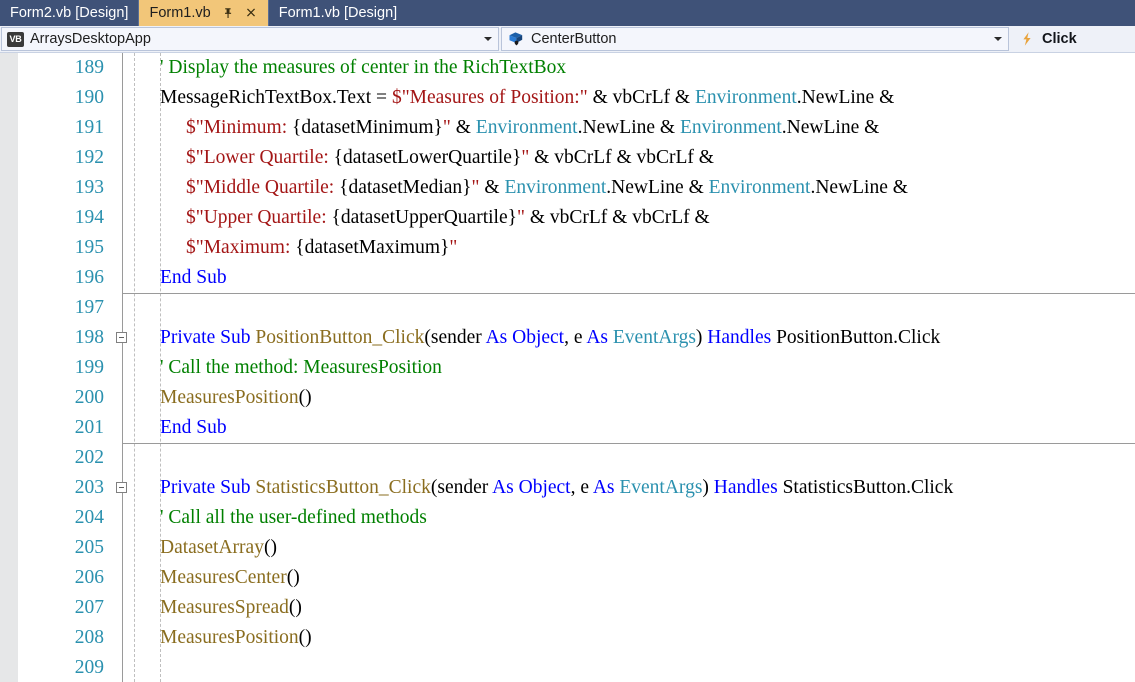  I want to click on pin-icon, so click(228, 13).